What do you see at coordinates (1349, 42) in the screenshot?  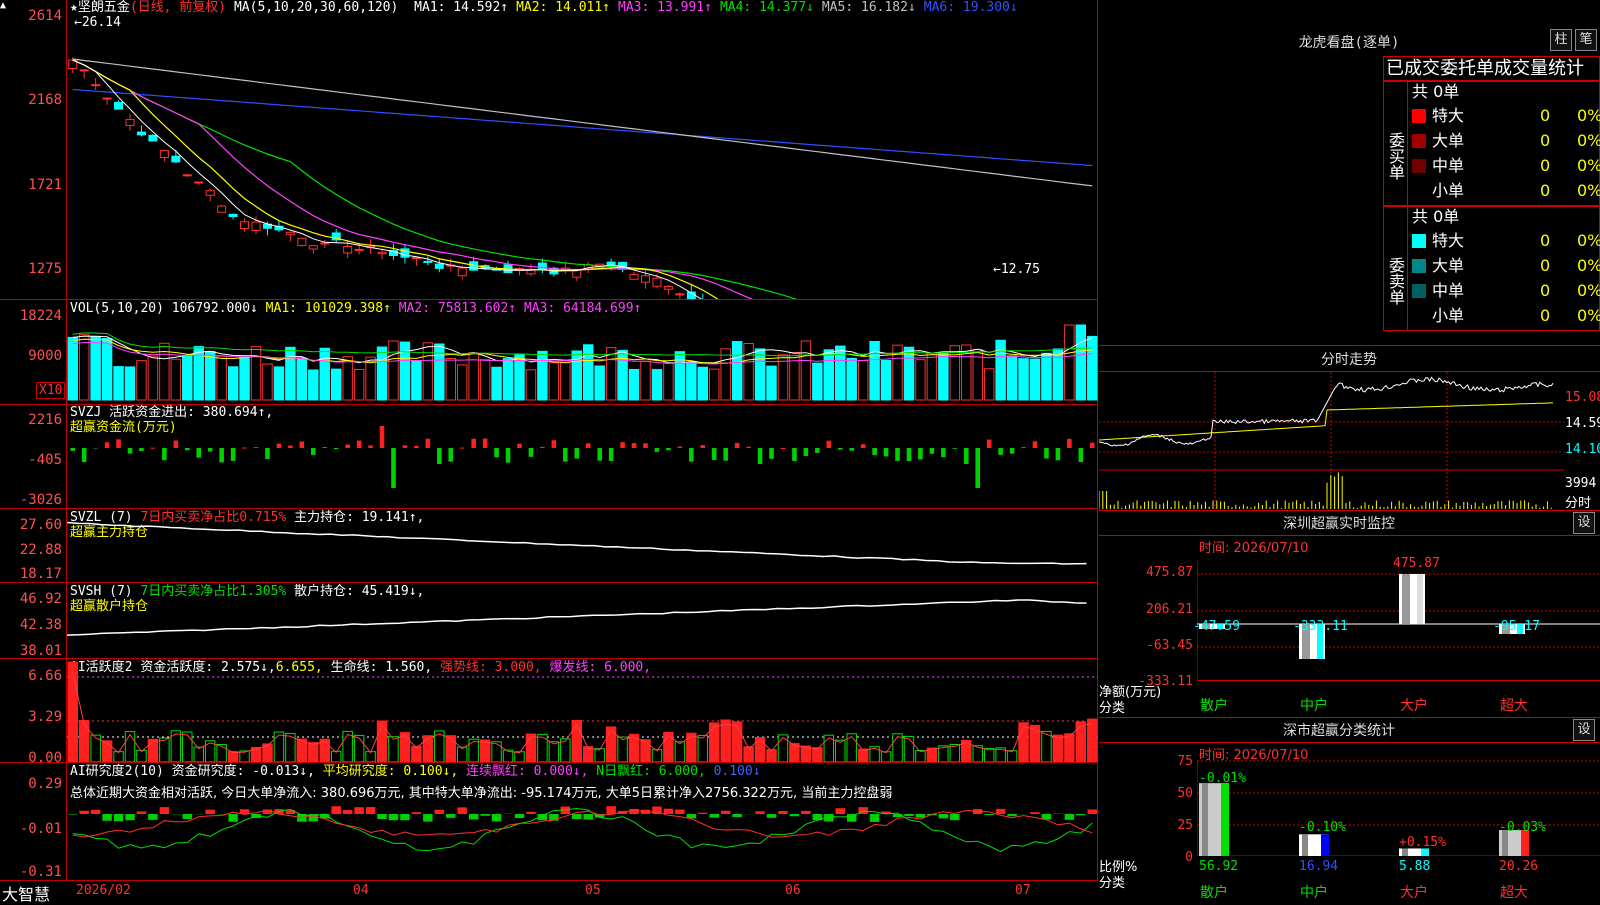 I see `lhb-title: 龙虎看盘(逐单)` at bounding box center [1349, 42].